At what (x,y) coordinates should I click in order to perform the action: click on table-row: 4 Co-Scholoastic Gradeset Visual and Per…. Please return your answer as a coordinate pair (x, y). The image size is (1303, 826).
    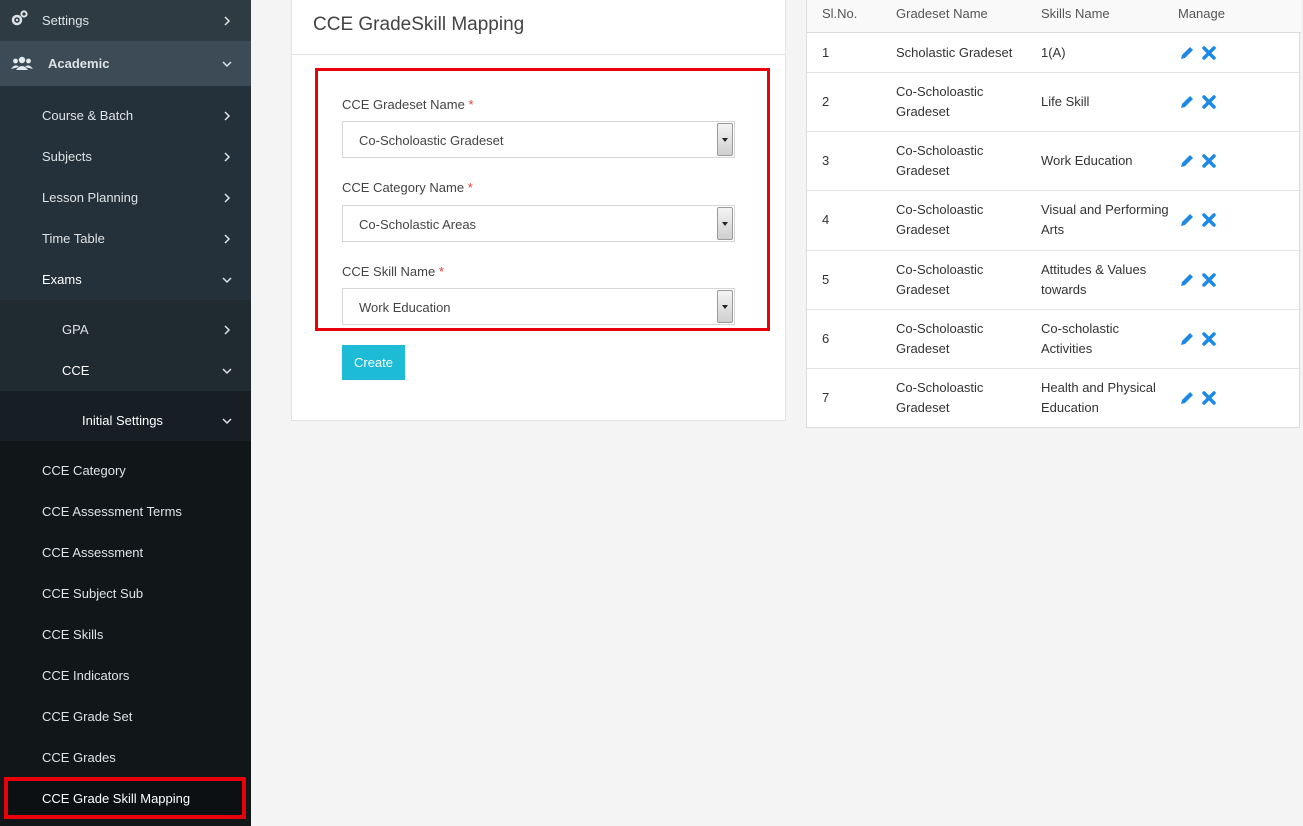
    Looking at the image, I should click on (1054, 221).